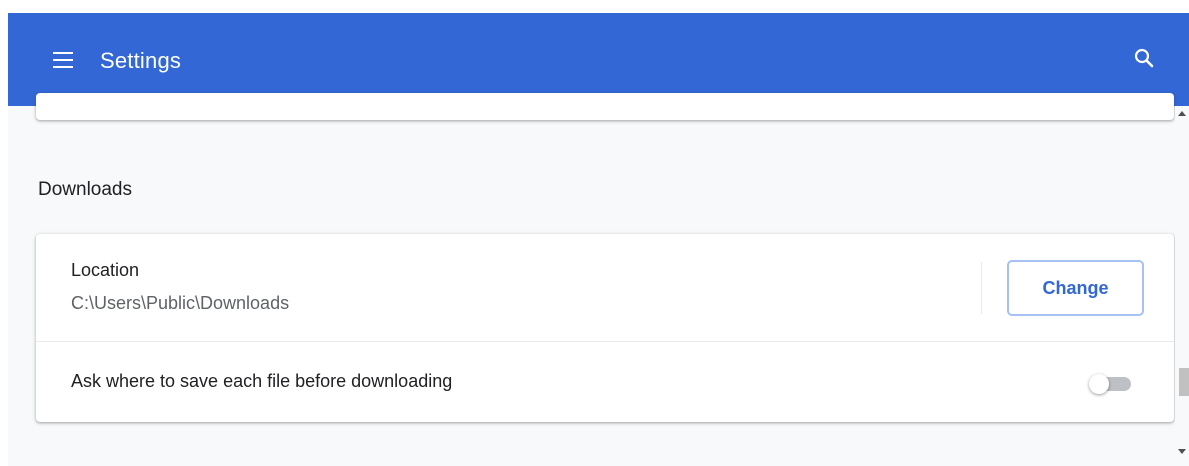 The height and width of the screenshot is (466, 1189). I want to click on previous-section-card, so click(605, 106).